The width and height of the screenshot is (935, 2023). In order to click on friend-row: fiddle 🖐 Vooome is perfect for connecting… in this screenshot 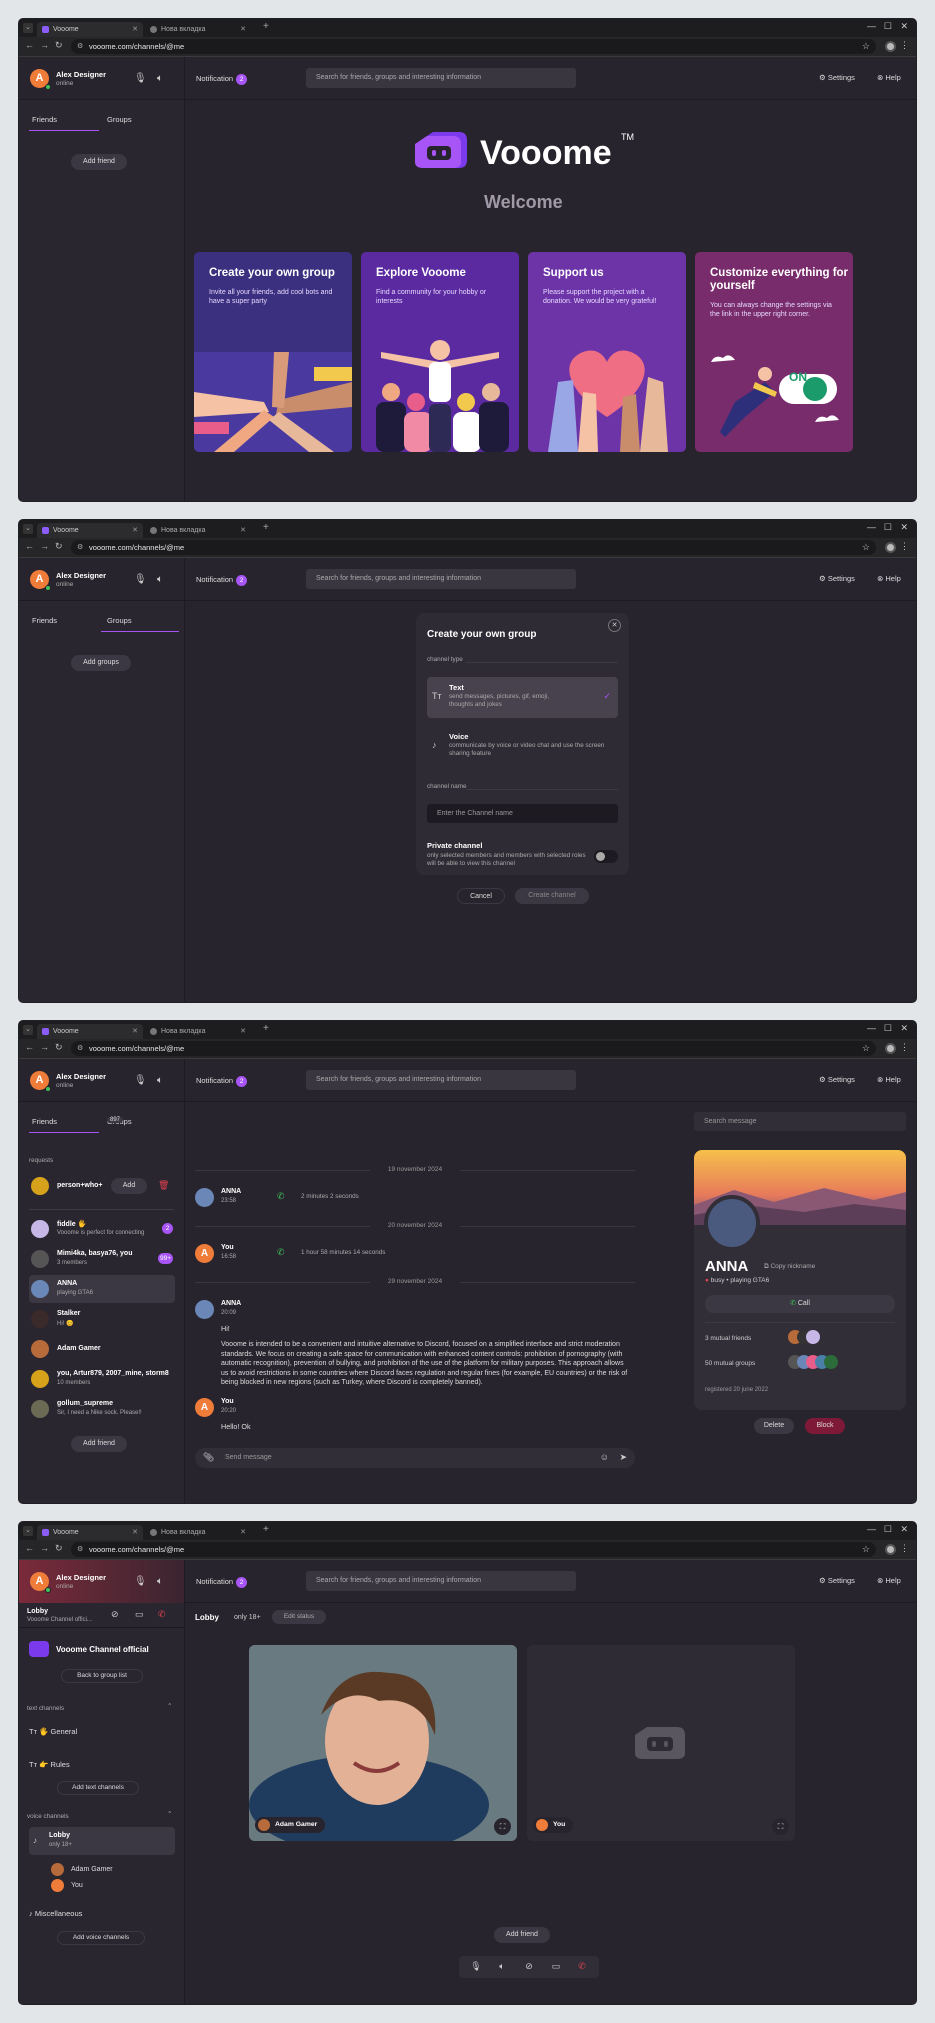, I will do `click(102, 1229)`.